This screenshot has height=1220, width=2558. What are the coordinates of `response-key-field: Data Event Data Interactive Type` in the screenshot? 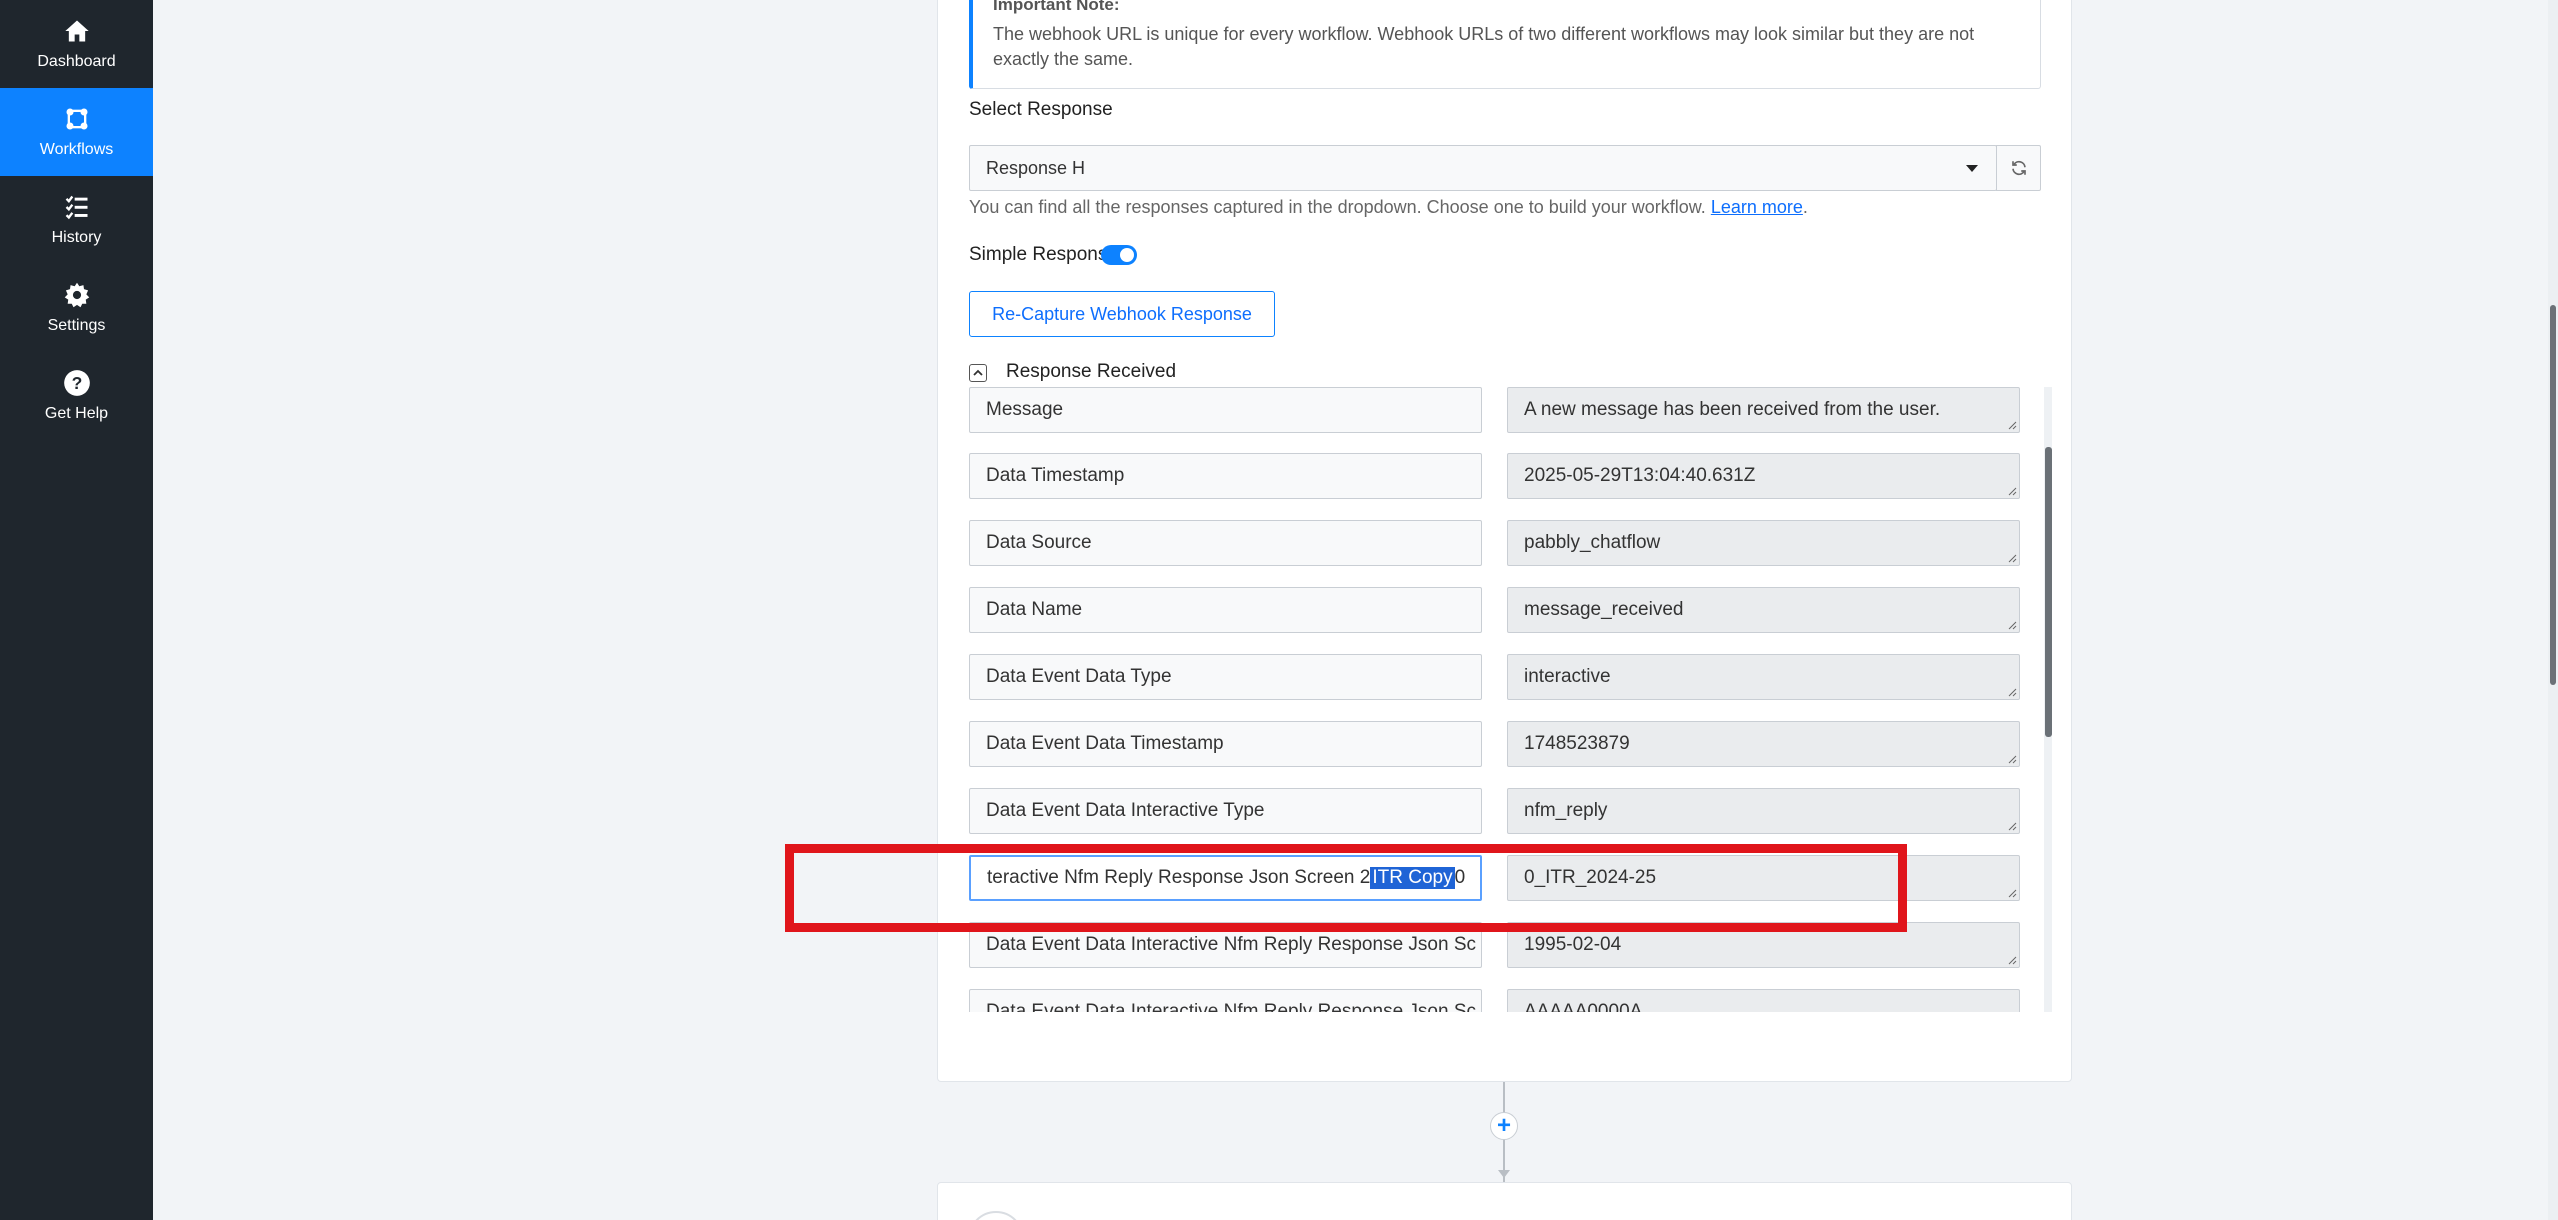 It's located at (1225, 811).